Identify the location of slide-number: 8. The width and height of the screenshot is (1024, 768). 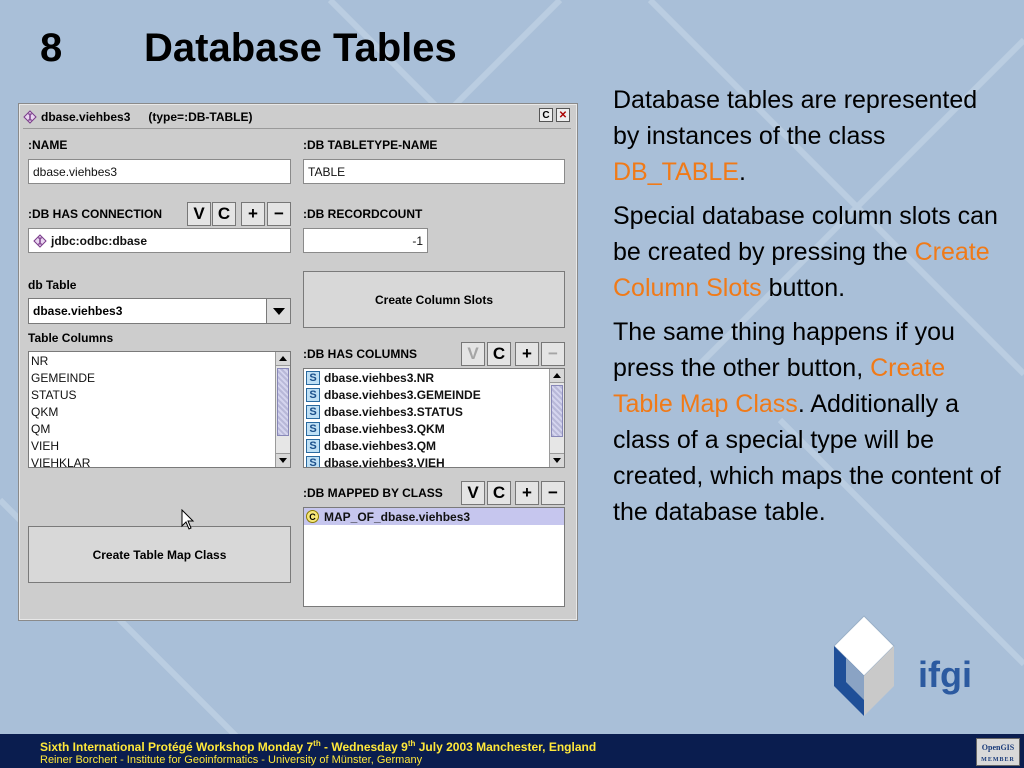
(51, 48).